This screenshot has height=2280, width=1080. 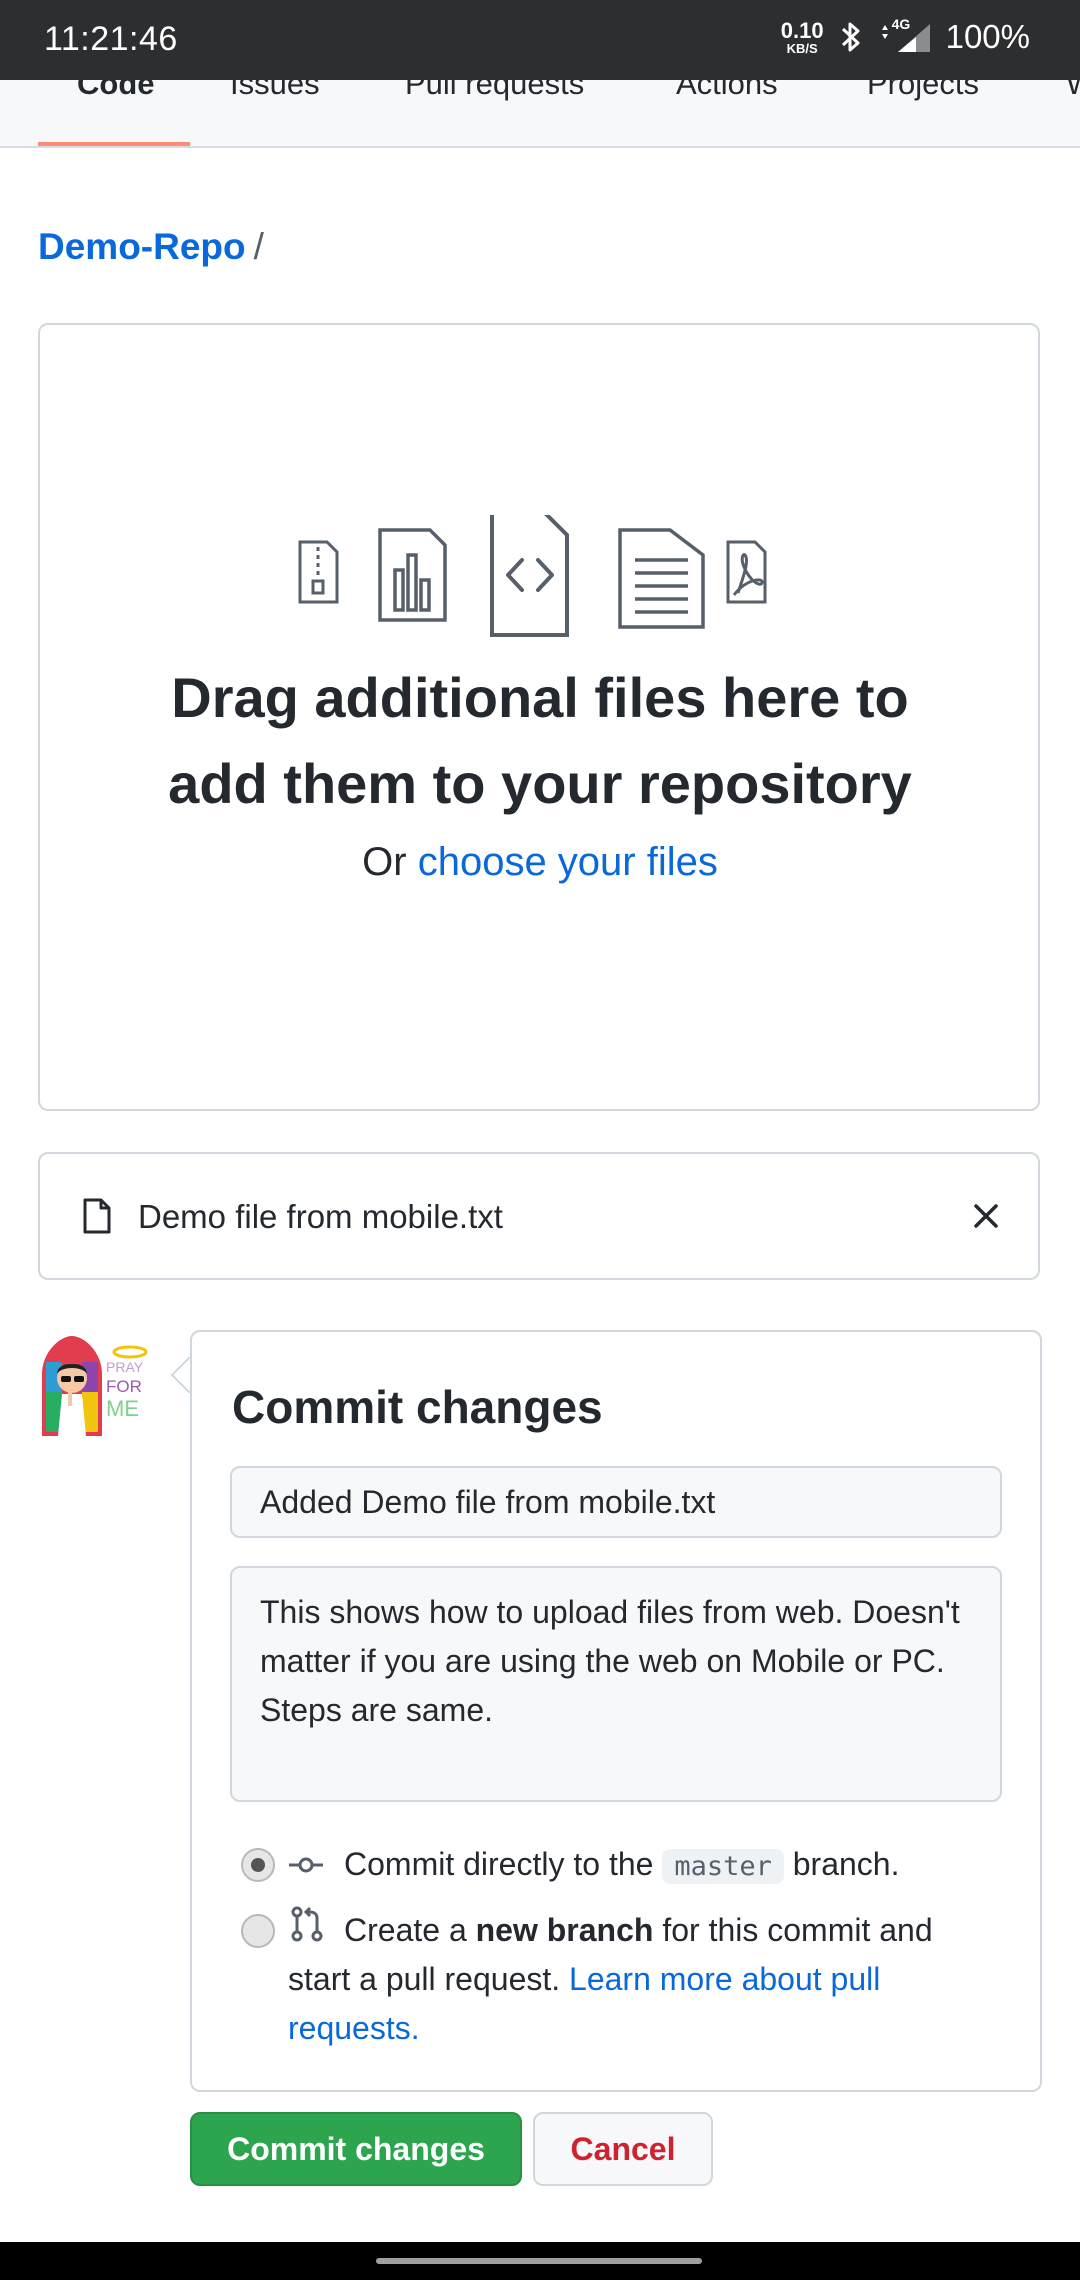 What do you see at coordinates (564, 1930) in the screenshot?
I see `new-branch-bold: new branch` at bounding box center [564, 1930].